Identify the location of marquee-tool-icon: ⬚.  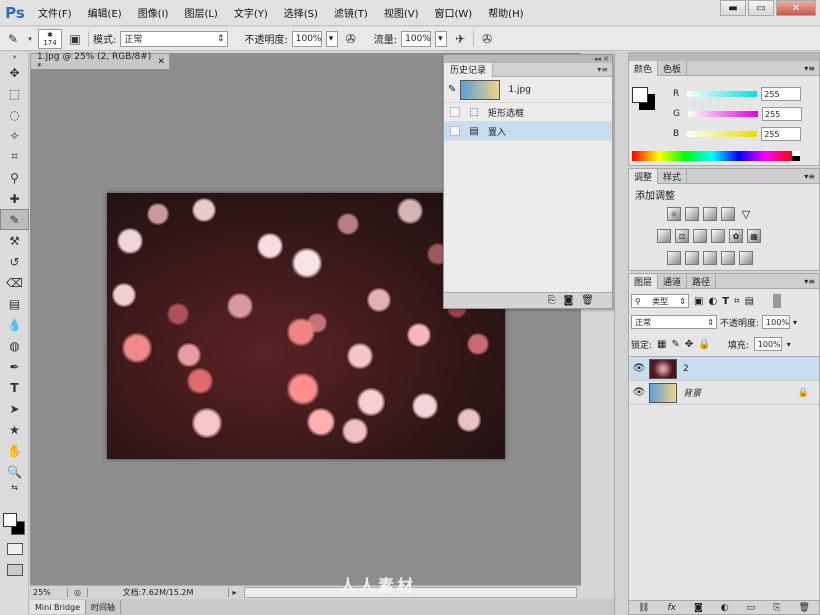
(14, 93).